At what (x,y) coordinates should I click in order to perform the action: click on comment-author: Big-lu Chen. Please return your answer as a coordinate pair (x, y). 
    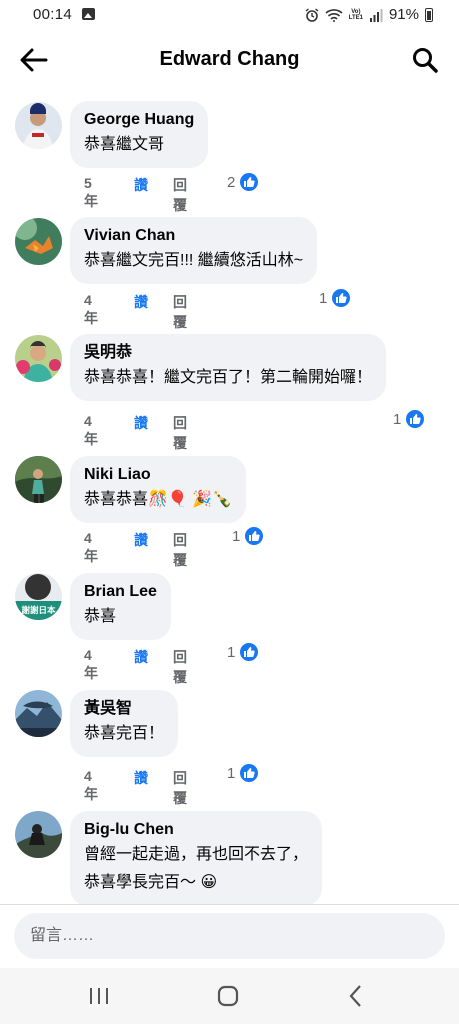
    Looking at the image, I should click on (196, 830).